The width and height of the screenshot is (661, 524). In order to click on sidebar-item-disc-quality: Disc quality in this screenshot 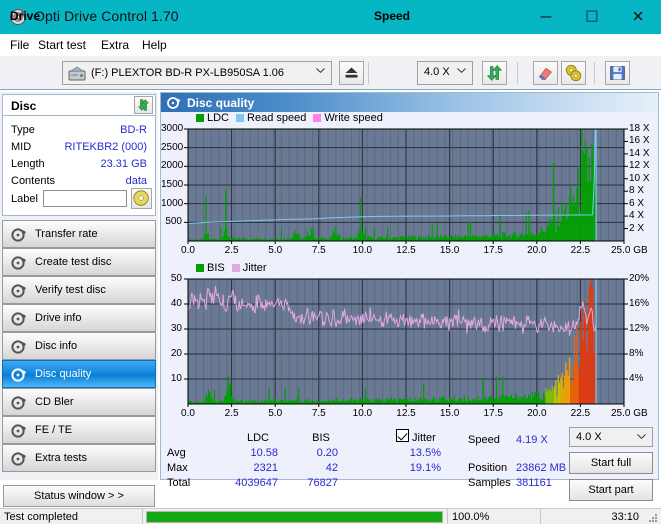, I will do `click(79, 374)`.